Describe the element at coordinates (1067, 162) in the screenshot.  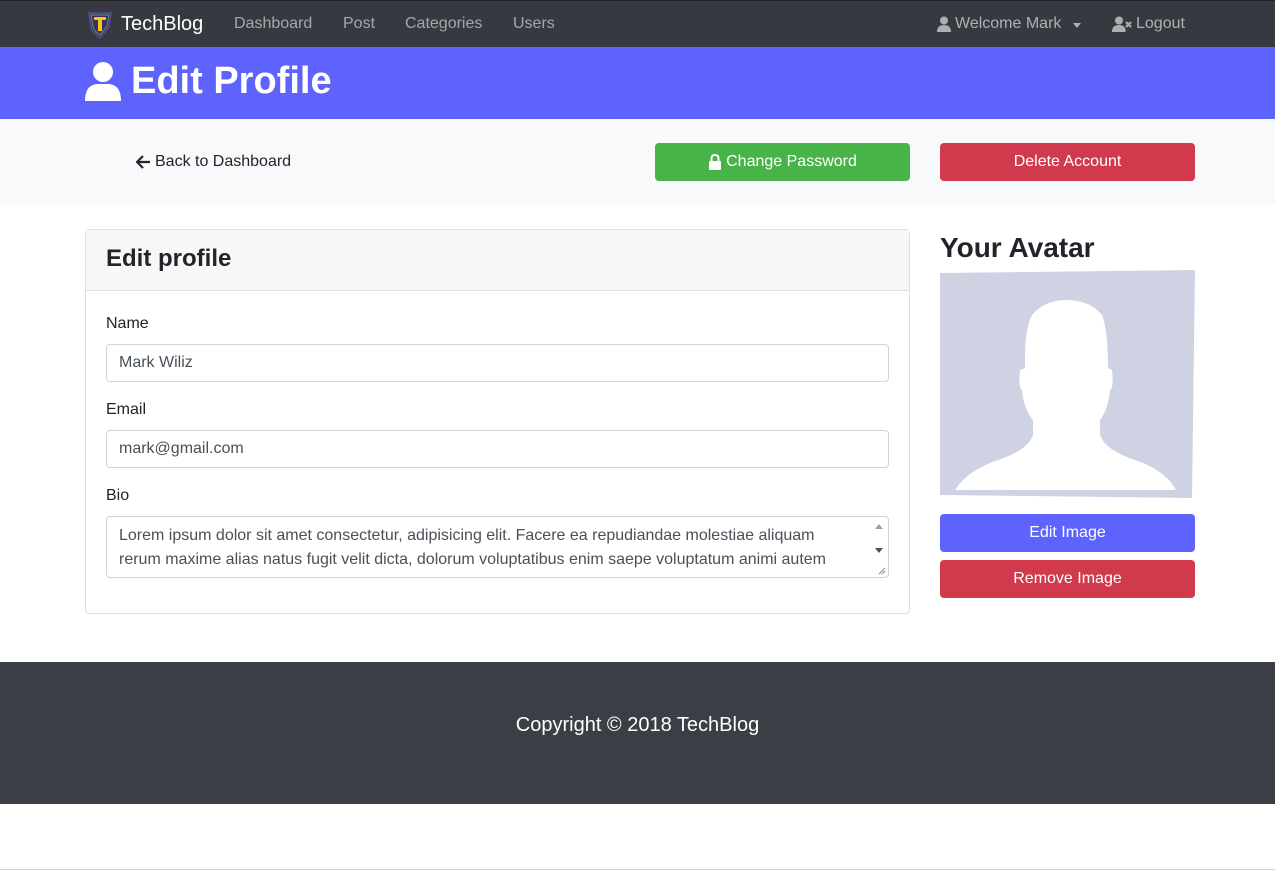
I see `delete-account-button: Delete Account` at that location.